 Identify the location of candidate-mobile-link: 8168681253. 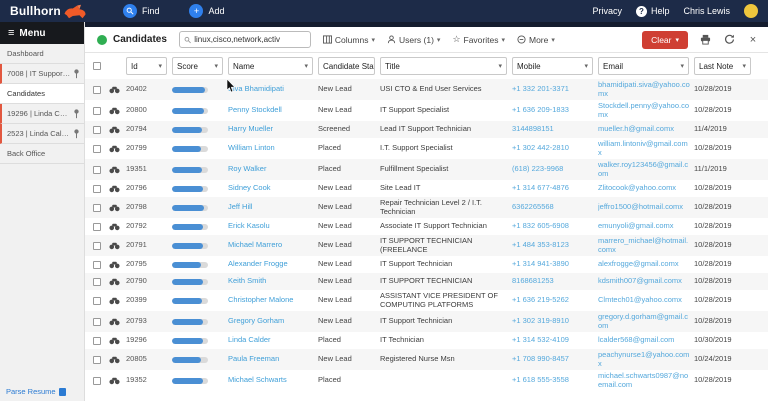
(555, 281).